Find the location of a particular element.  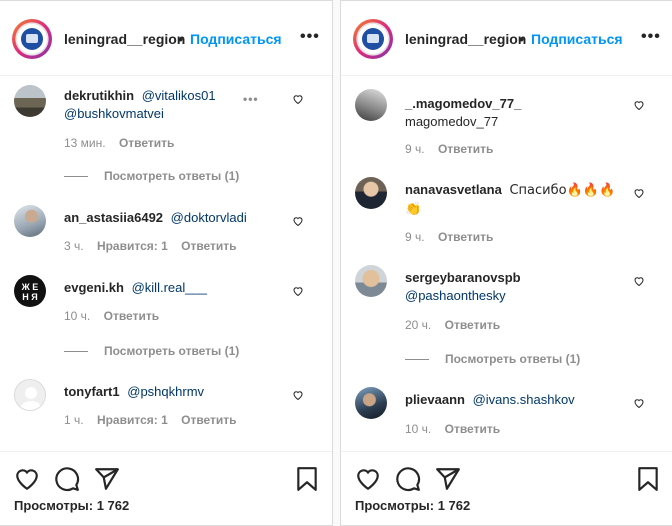

comment-text: Спасибо🔥🔥🔥 is located at coordinates (562, 190).